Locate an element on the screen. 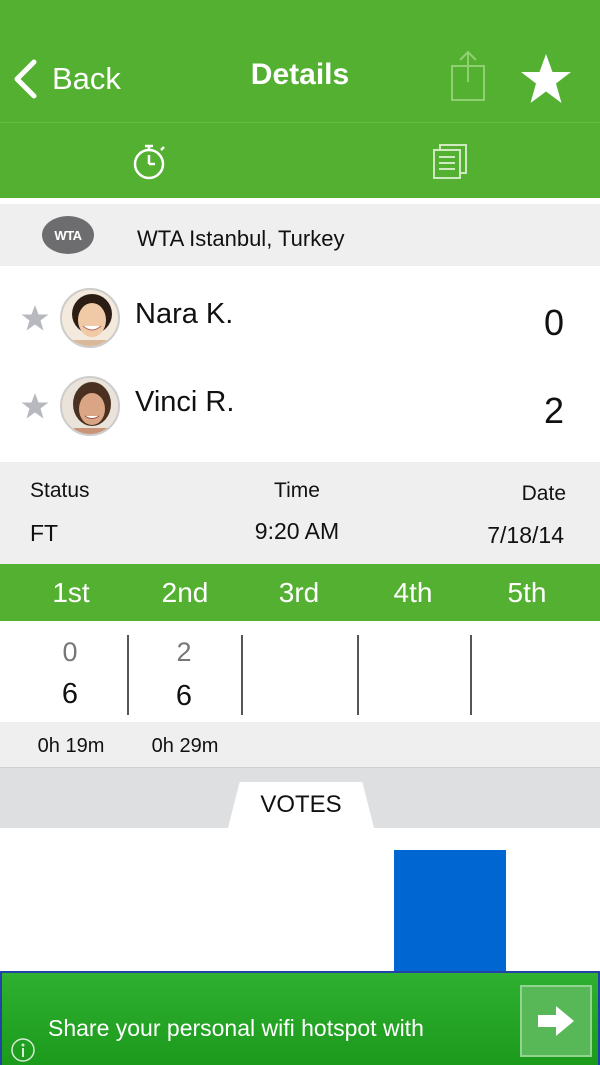 This screenshot has height=1065, width=600. set-duration: 0h 29m is located at coordinates (185, 746).